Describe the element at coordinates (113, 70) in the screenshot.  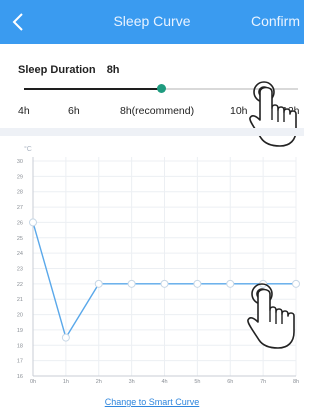
I see `sleep-duration-value: 8h` at that location.